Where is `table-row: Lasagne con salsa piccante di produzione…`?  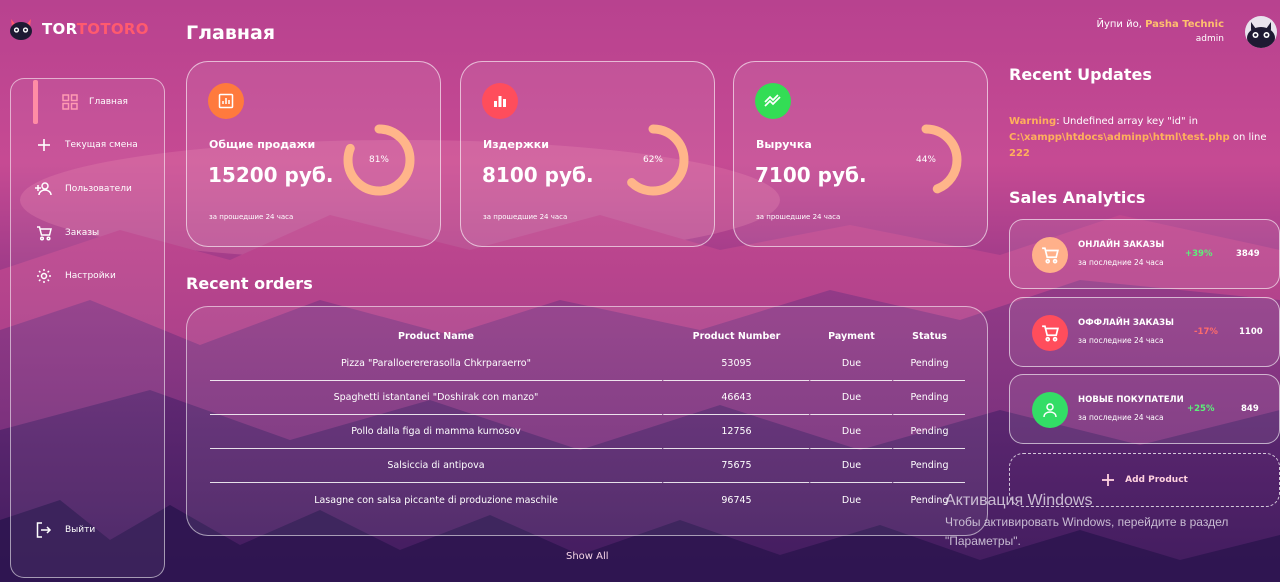
table-row: Lasagne con salsa piccante di produzione… is located at coordinates (587, 500).